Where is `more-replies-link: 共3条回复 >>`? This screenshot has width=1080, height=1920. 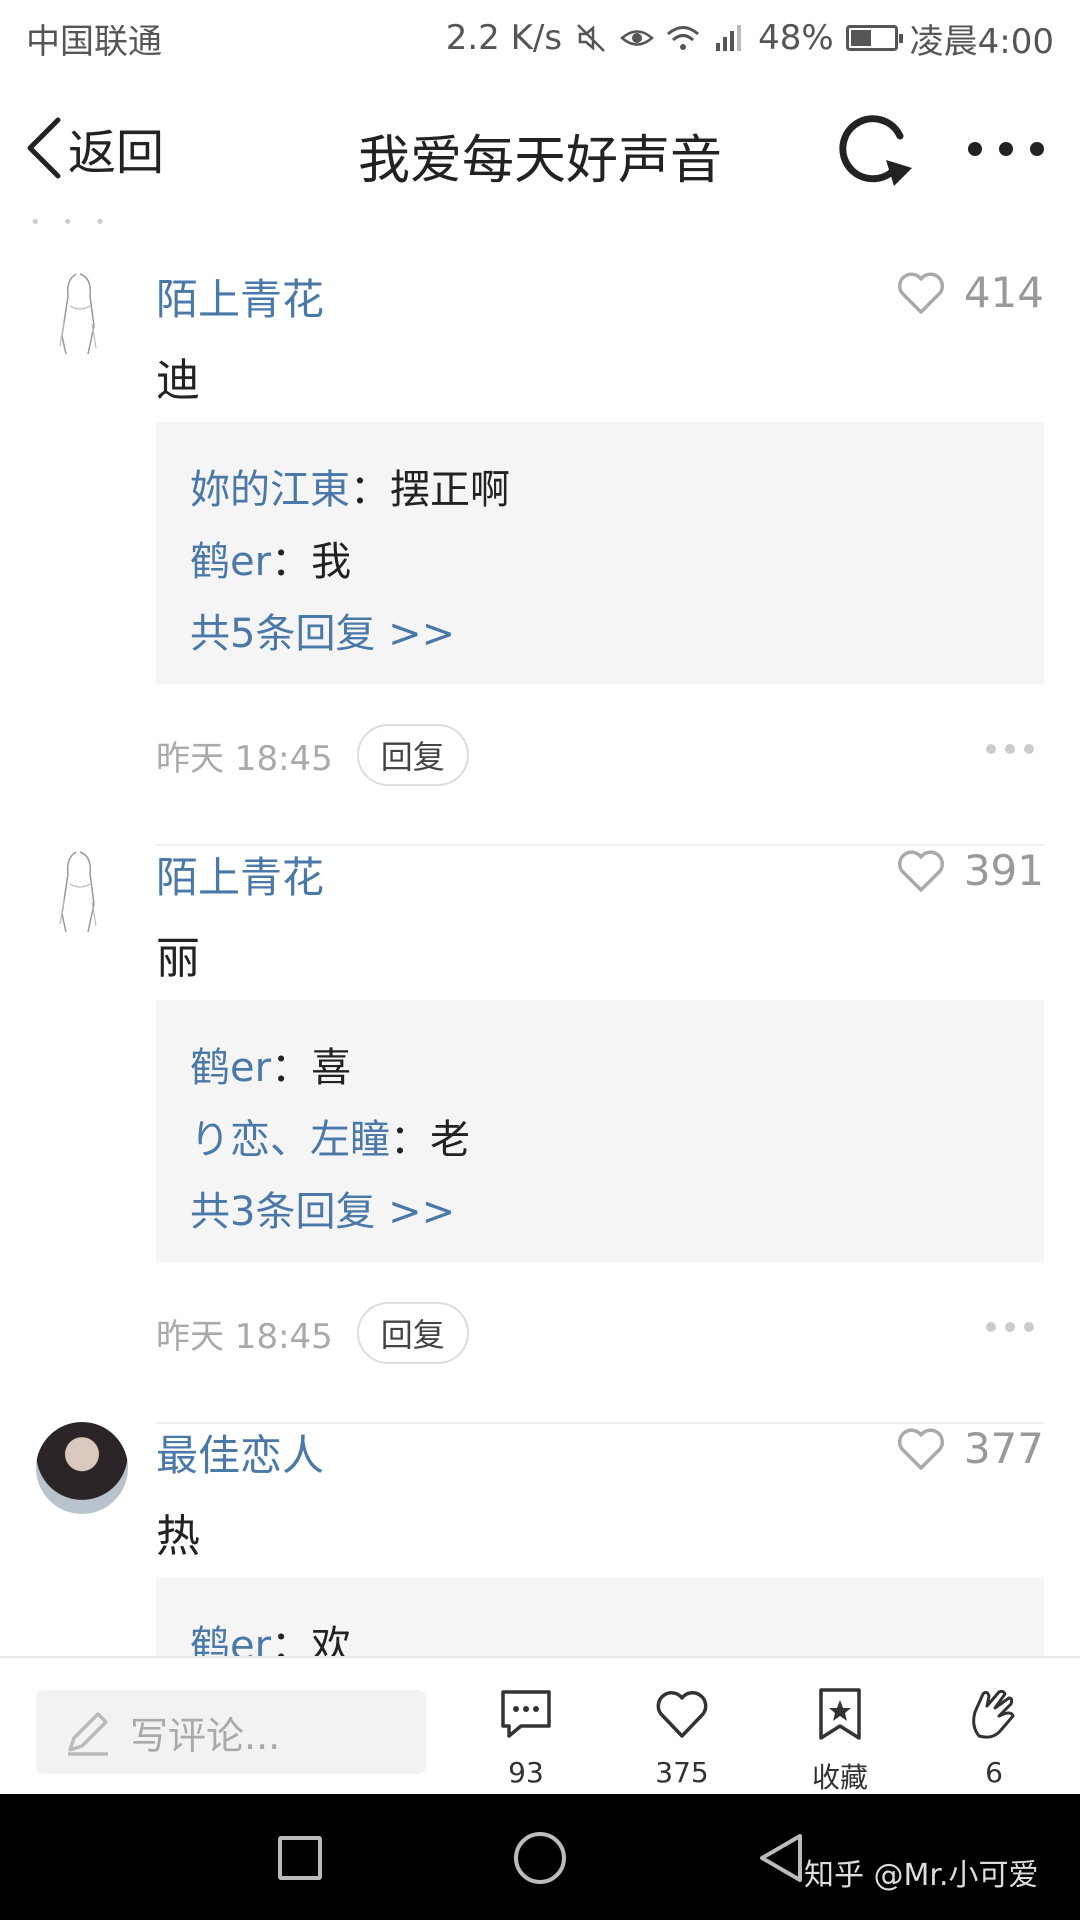
more-replies-link: 共3条回复 >> is located at coordinates (600, 1212).